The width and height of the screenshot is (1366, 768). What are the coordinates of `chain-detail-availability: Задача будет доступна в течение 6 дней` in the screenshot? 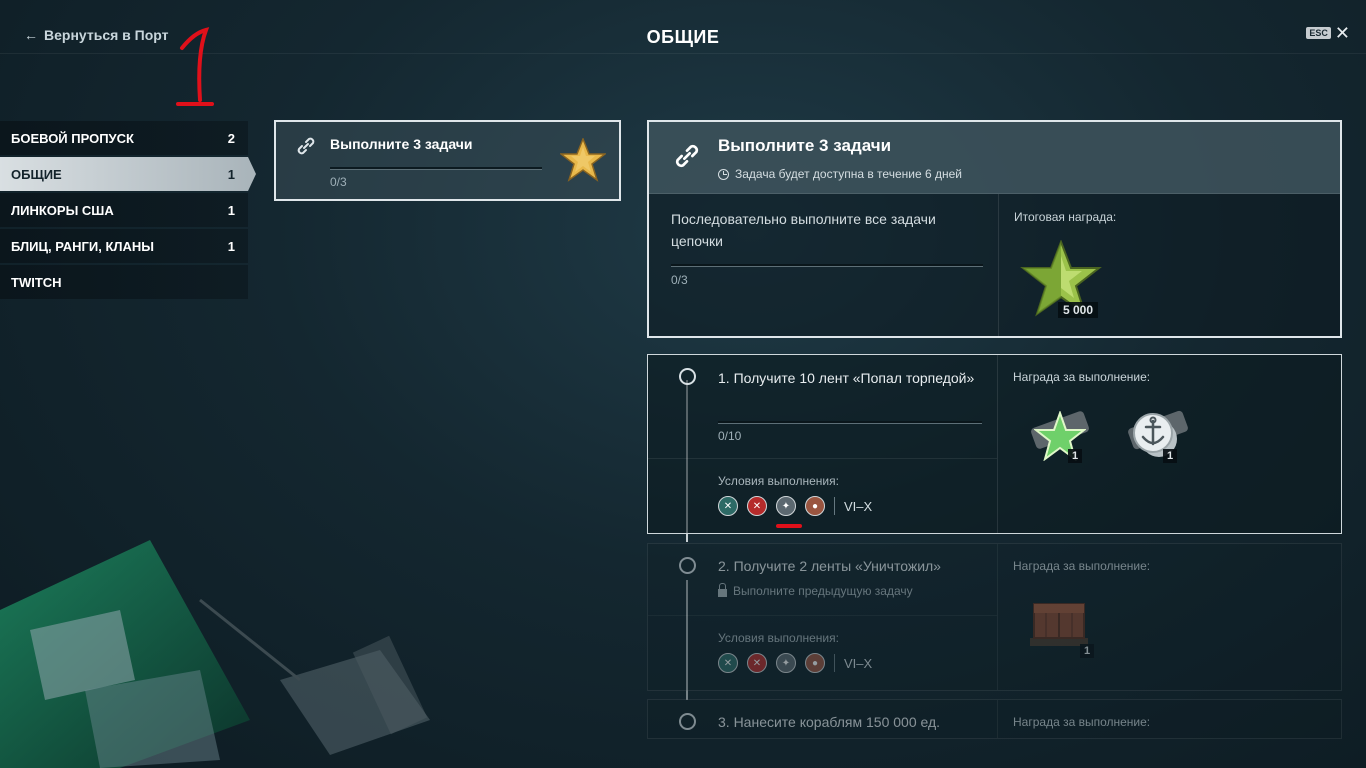 It's located at (840, 174).